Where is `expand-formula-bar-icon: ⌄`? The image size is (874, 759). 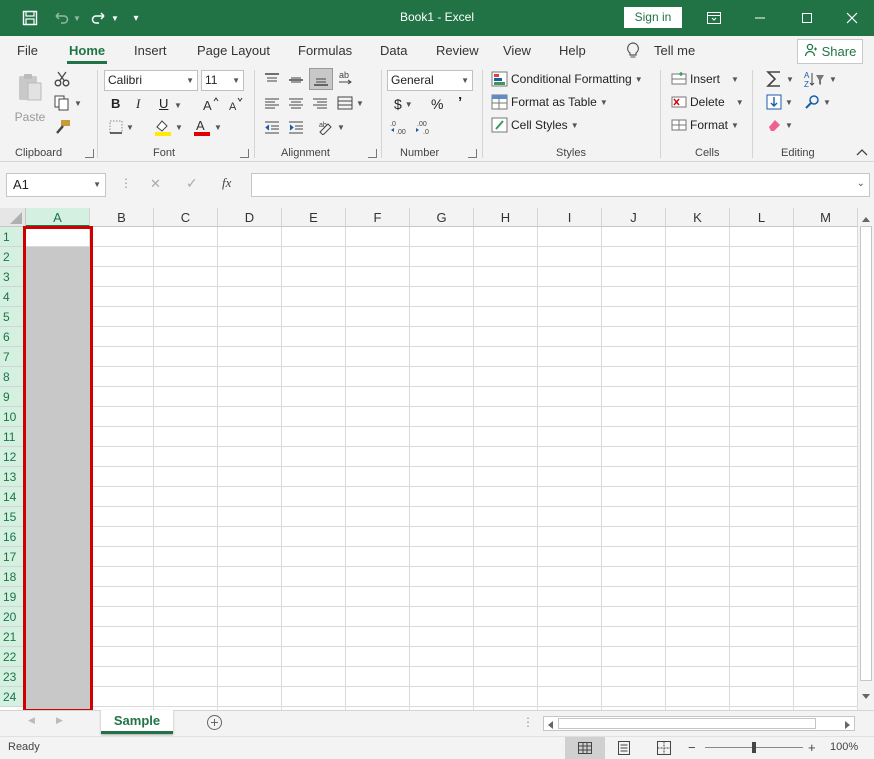
expand-formula-bar-icon: ⌄ is located at coordinates (861, 183).